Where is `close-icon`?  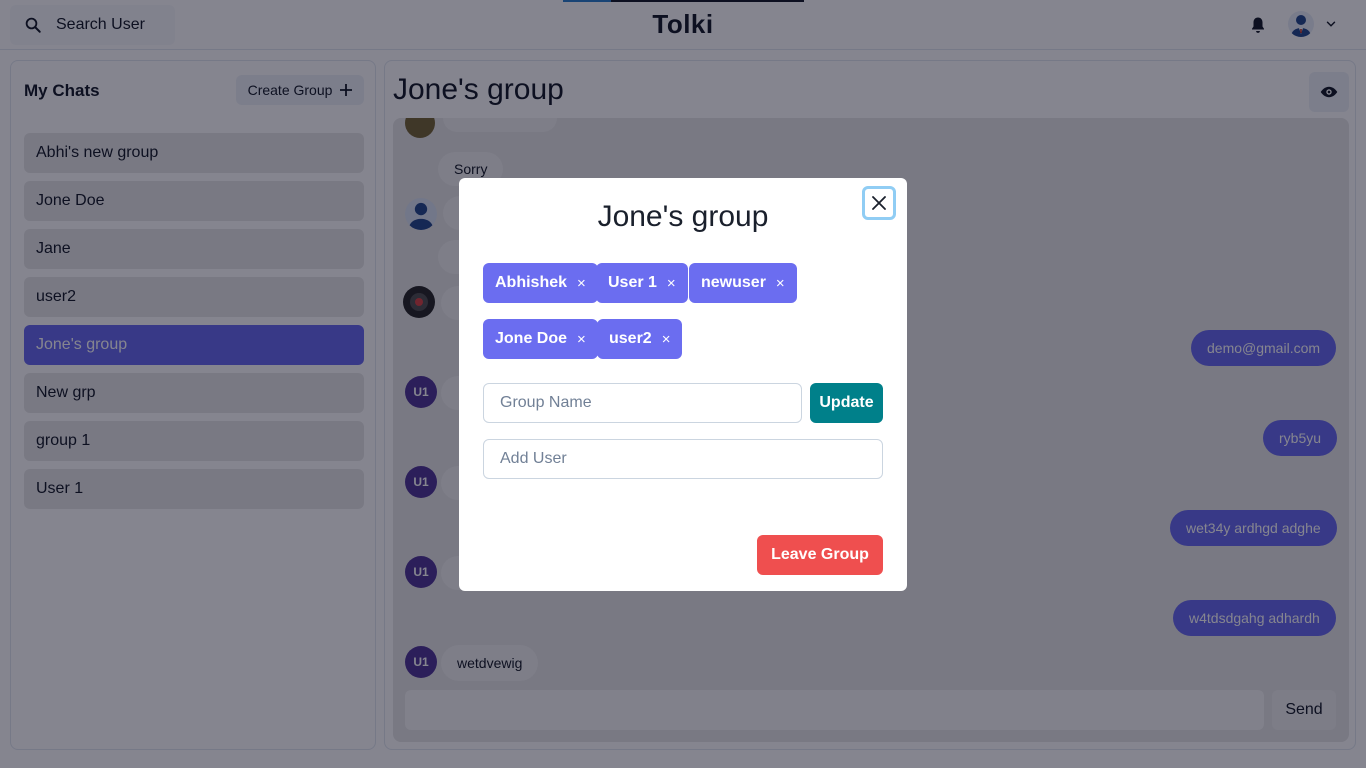
close-icon is located at coordinates (879, 203).